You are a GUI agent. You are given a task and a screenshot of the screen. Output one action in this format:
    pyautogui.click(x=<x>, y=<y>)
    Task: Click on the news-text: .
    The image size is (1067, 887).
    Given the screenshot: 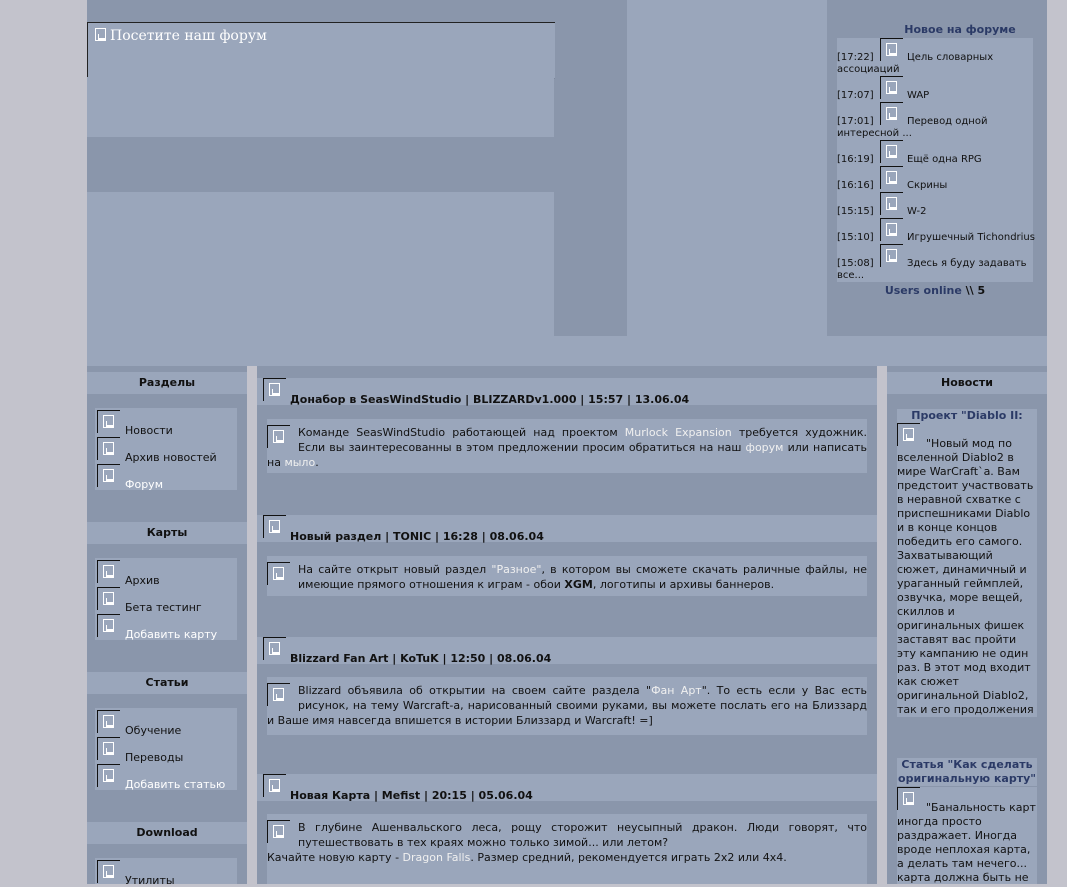 What is the action you would take?
    pyautogui.click(x=317, y=462)
    